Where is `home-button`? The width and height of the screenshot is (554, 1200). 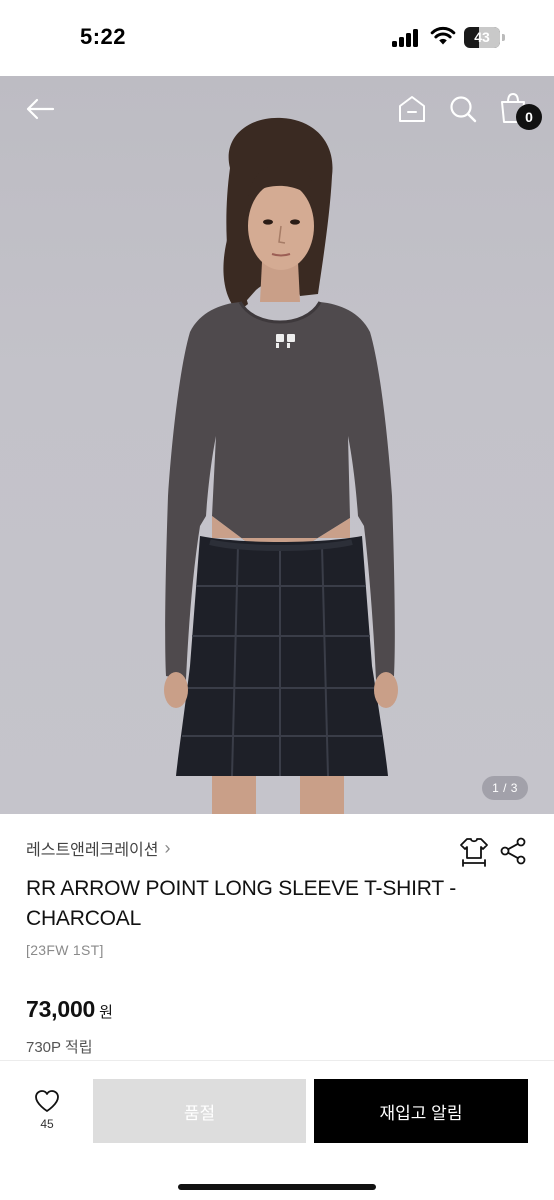 home-button is located at coordinates (412, 109).